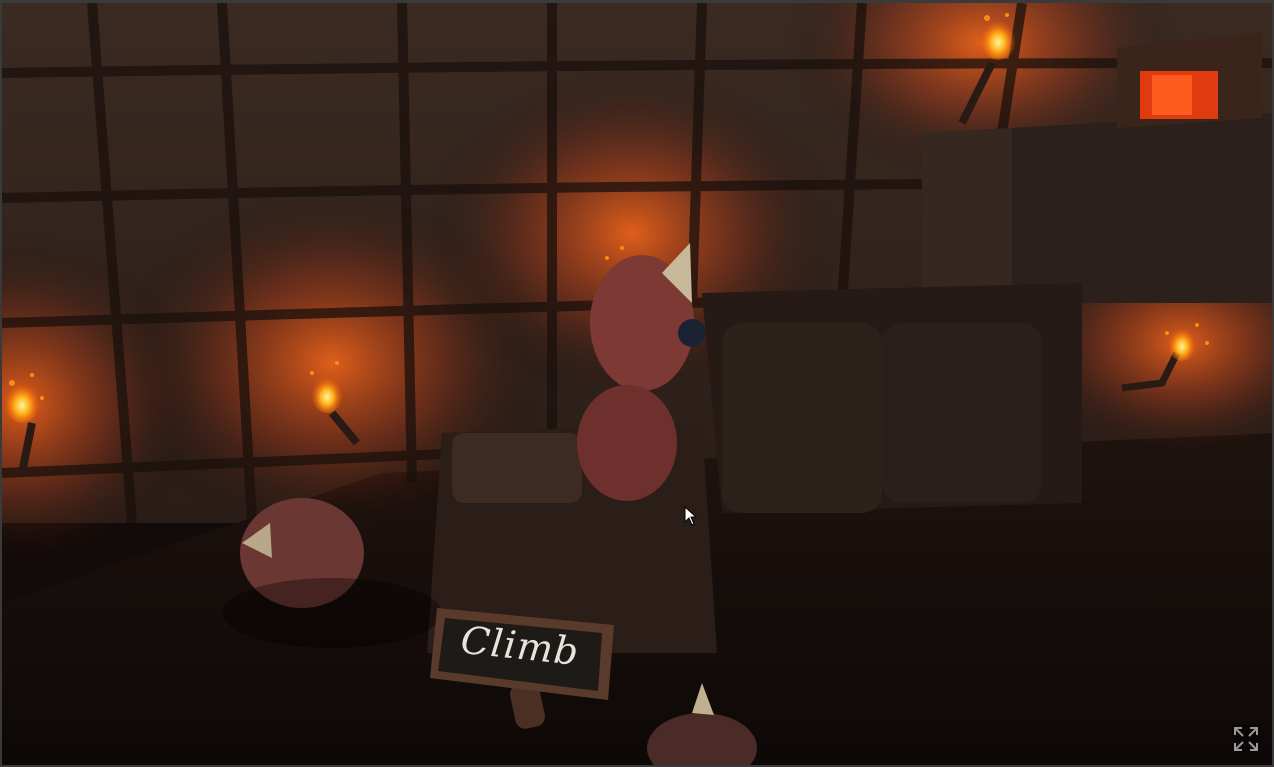 The width and height of the screenshot is (1274, 767). Describe the element at coordinates (1246, 739) in the screenshot. I see `expand-arrows-icon` at that location.